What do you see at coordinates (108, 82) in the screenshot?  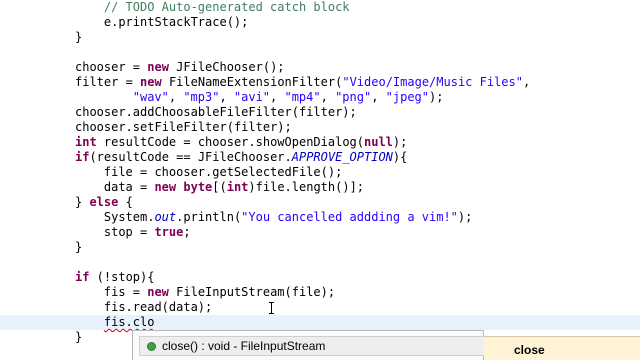 I see `code-token: filter =` at bounding box center [108, 82].